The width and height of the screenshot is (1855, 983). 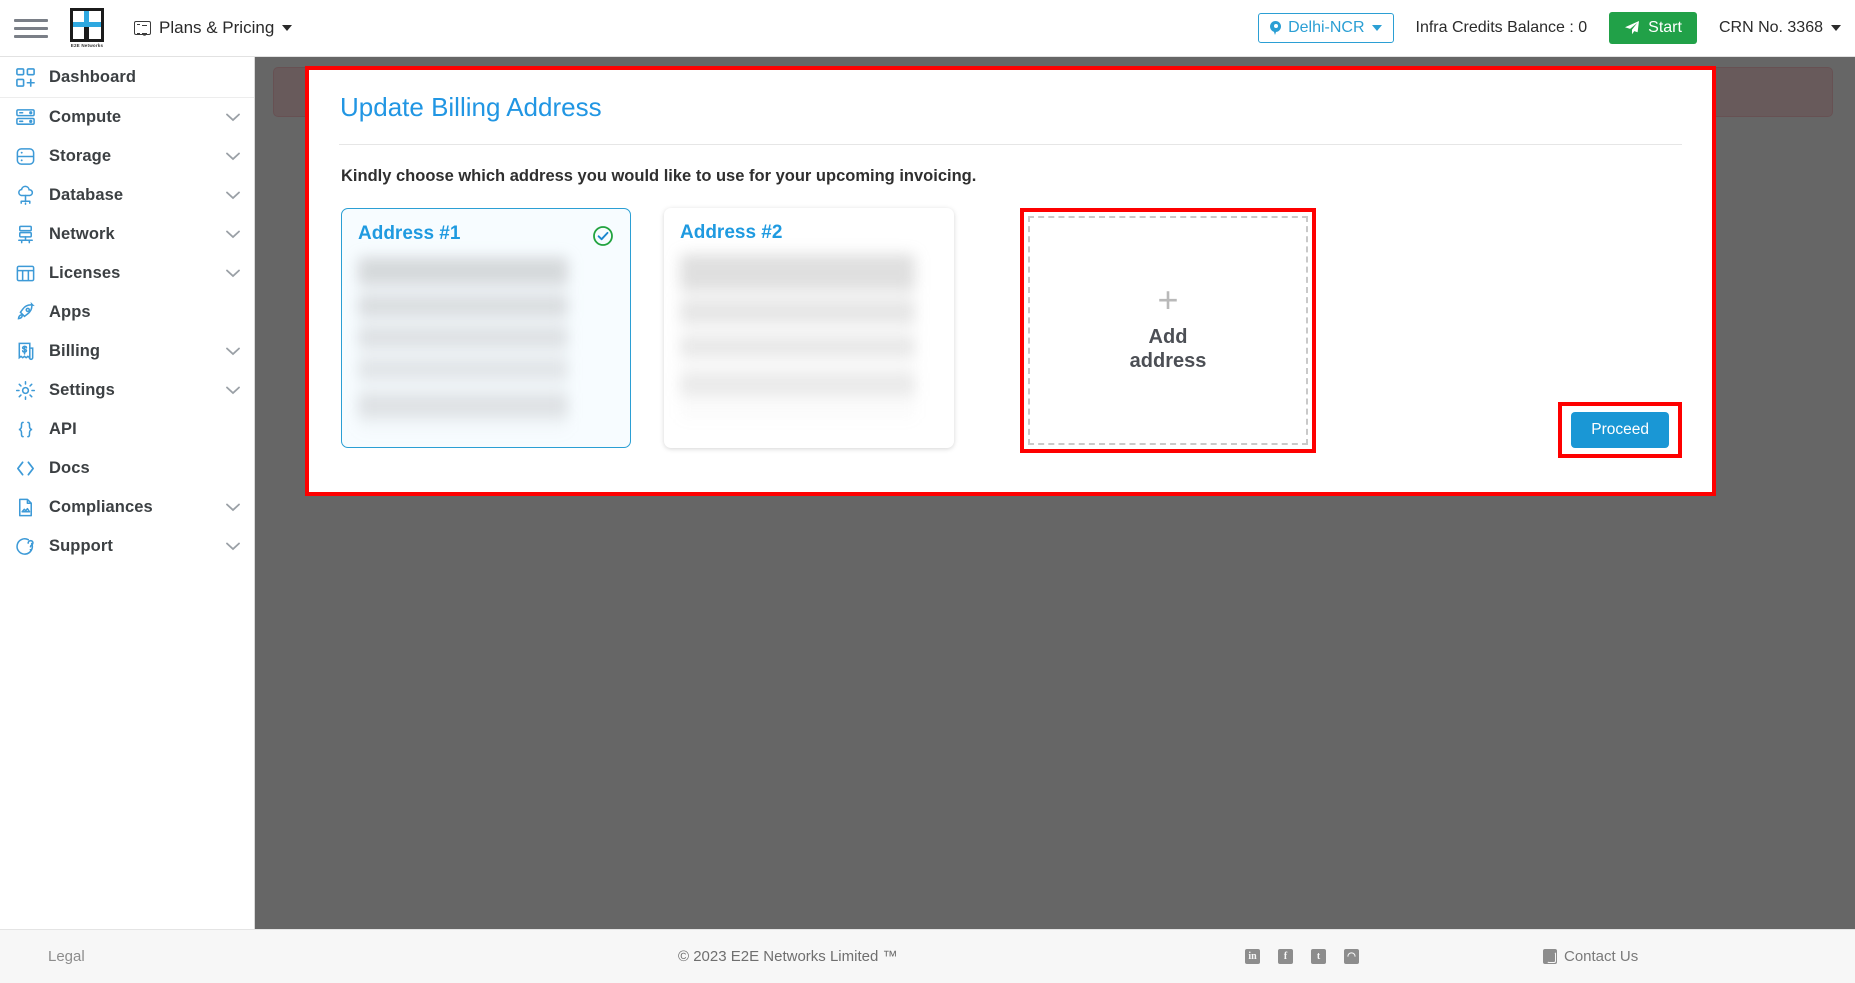 What do you see at coordinates (69, 468) in the screenshot?
I see `sidebar-item-label: Docs` at bounding box center [69, 468].